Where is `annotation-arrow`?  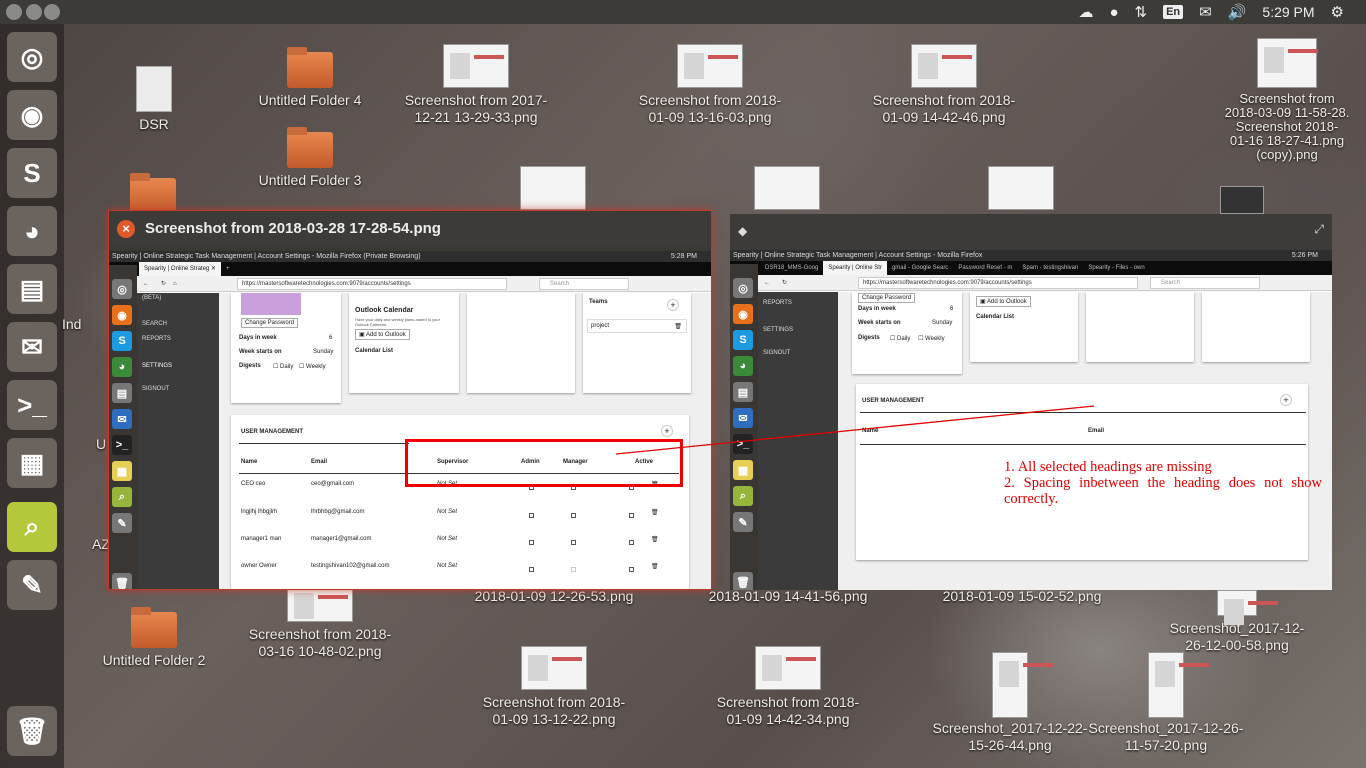
annotation-arrow is located at coordinates (855, 430).